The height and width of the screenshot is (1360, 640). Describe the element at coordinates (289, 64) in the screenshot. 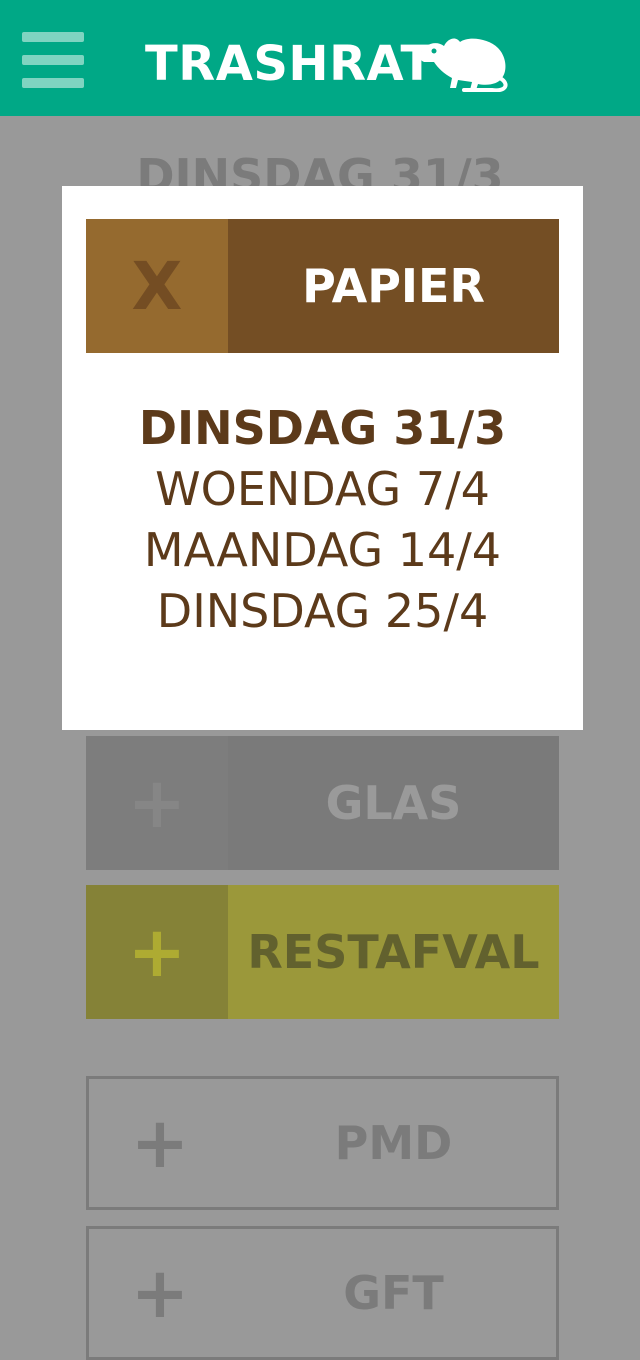

I see `app-title: TRASHRAT` at that location.